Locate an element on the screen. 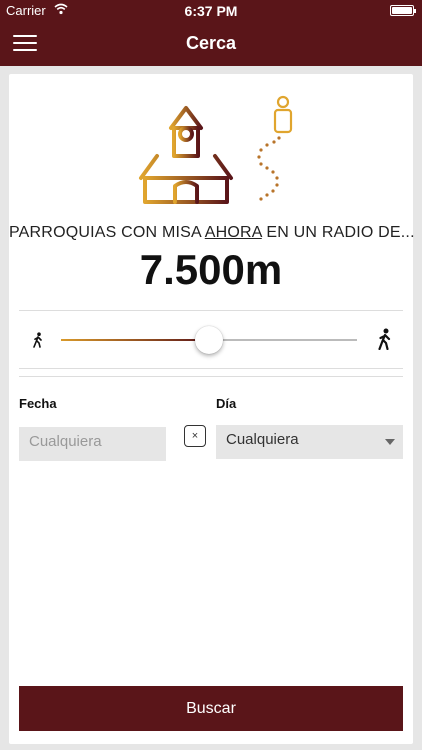 The width and height of the screenshot is (422, 750). radius-slider is located at coordinates (212, 341).